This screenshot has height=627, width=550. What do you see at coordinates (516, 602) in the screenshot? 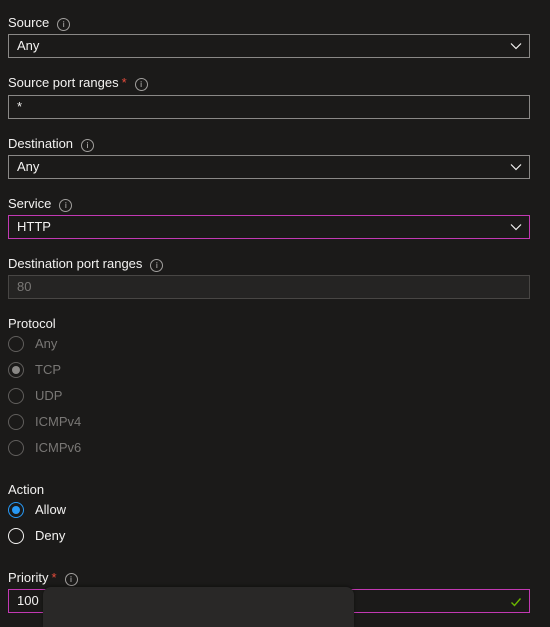
I see `checkmark-icon` at bounding box center [516, 602].